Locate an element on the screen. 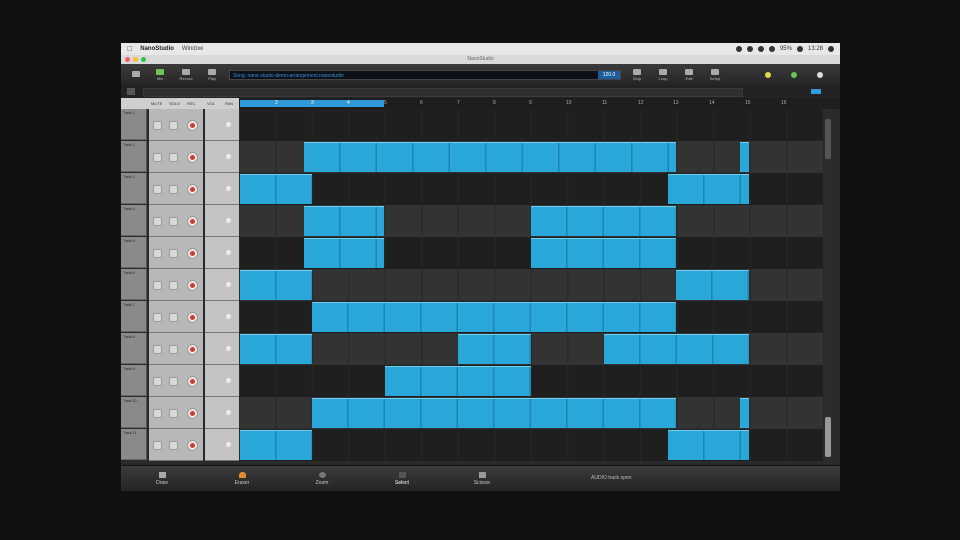 The image size is (960, 540). track-name: Track 2 is located at coordinates (134, 156).